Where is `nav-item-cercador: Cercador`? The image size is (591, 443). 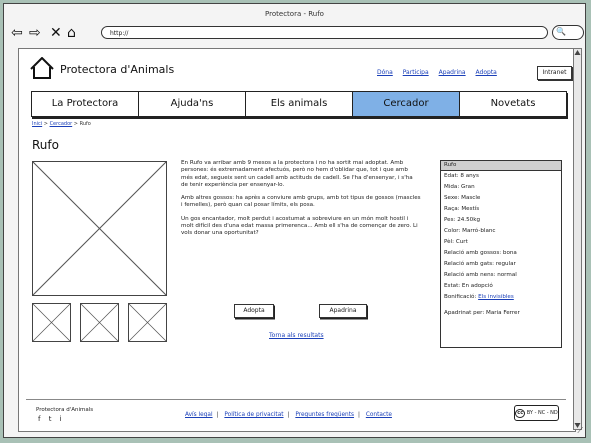
nav-item-cercador: Cercador is located at coordinates (406, 104).